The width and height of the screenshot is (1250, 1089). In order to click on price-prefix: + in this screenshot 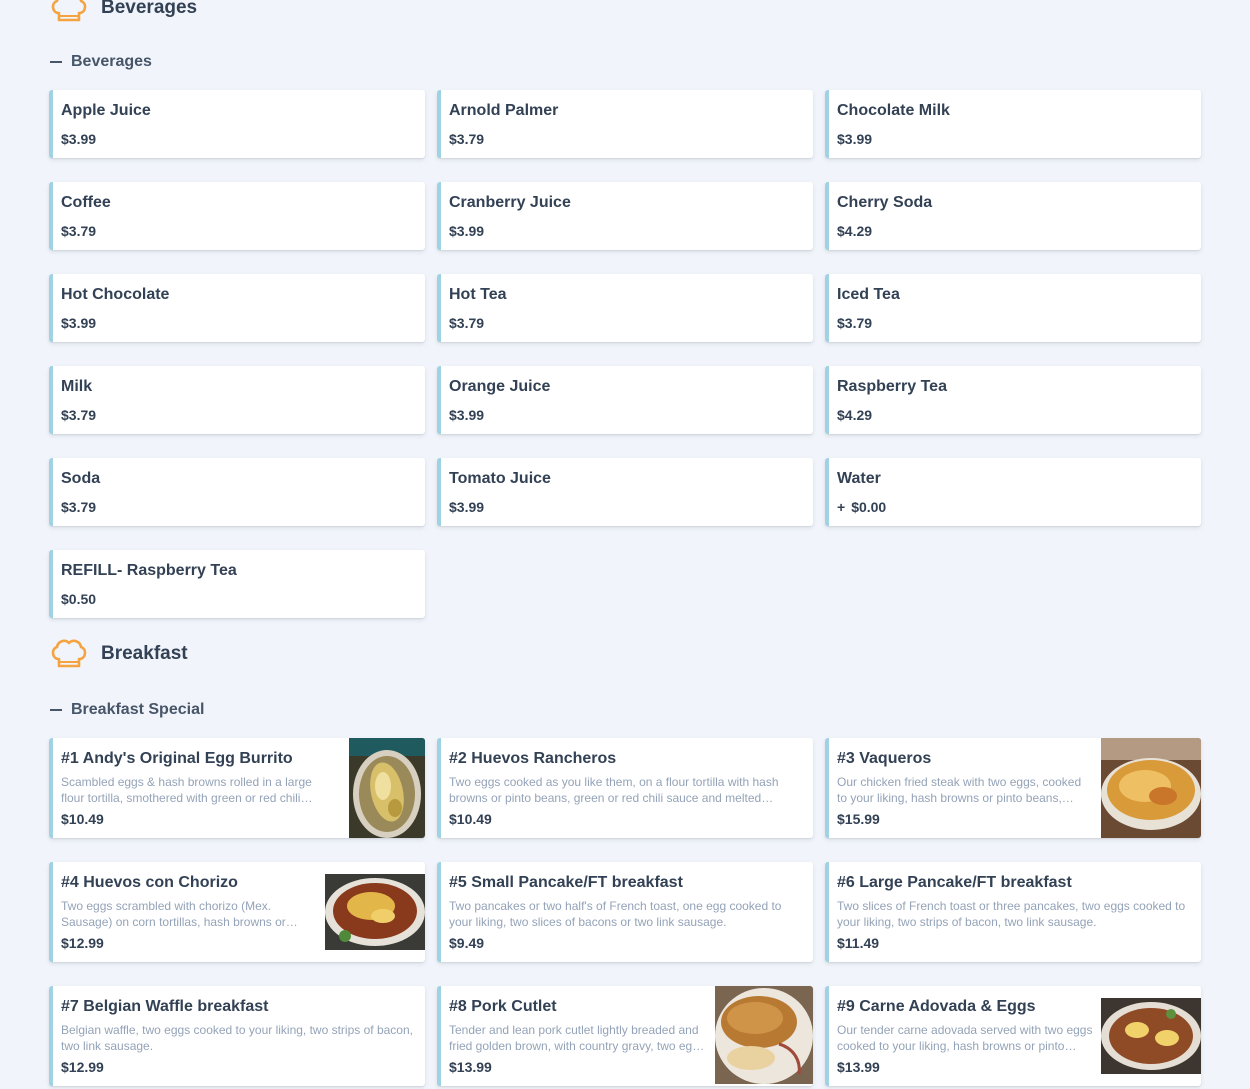, I will do `click(841, 507)`.